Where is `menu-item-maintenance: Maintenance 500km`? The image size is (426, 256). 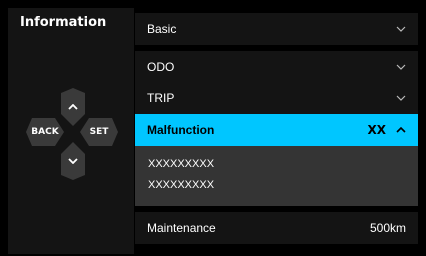
menu-item-maintenance: Maintenance 500km is located at coordinates (276, 228).